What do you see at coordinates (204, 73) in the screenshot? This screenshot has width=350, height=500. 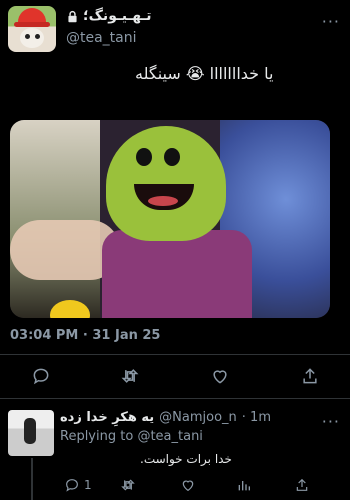 I see `tweet-text: یا خدااااااا 😭 سینگله` at bounding box center [204, 73].